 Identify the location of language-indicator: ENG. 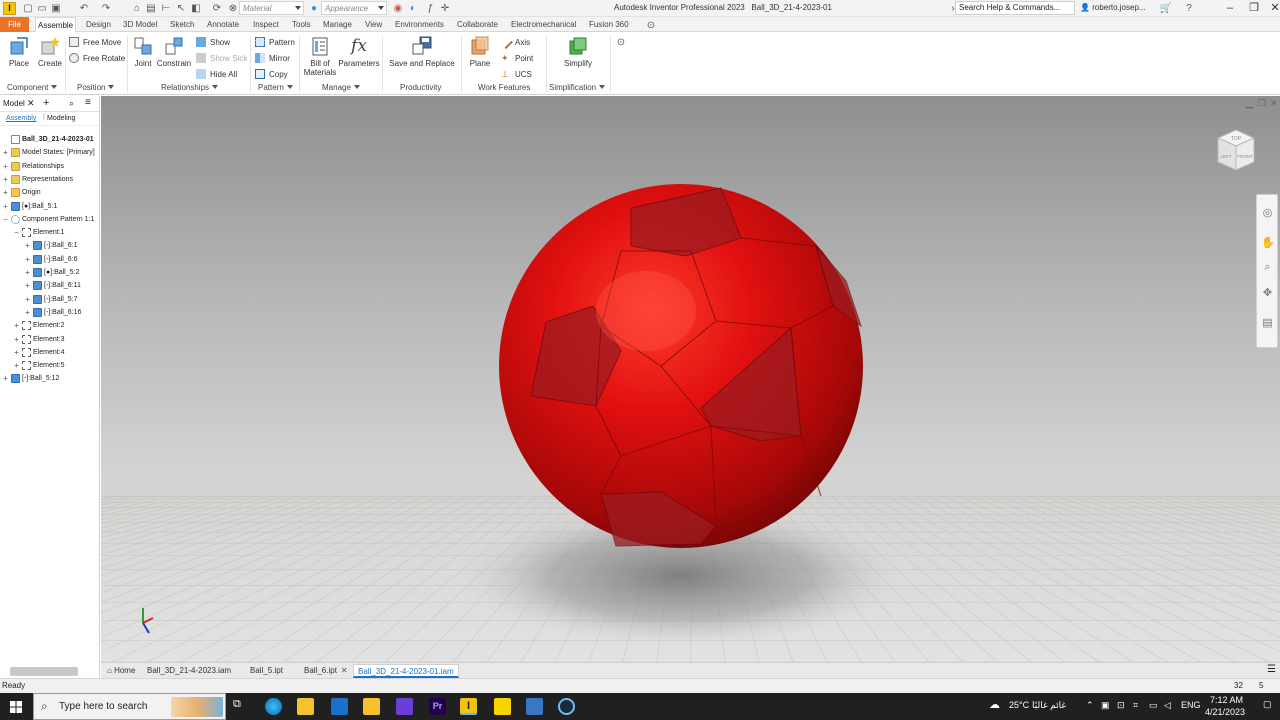
(1191, 705).